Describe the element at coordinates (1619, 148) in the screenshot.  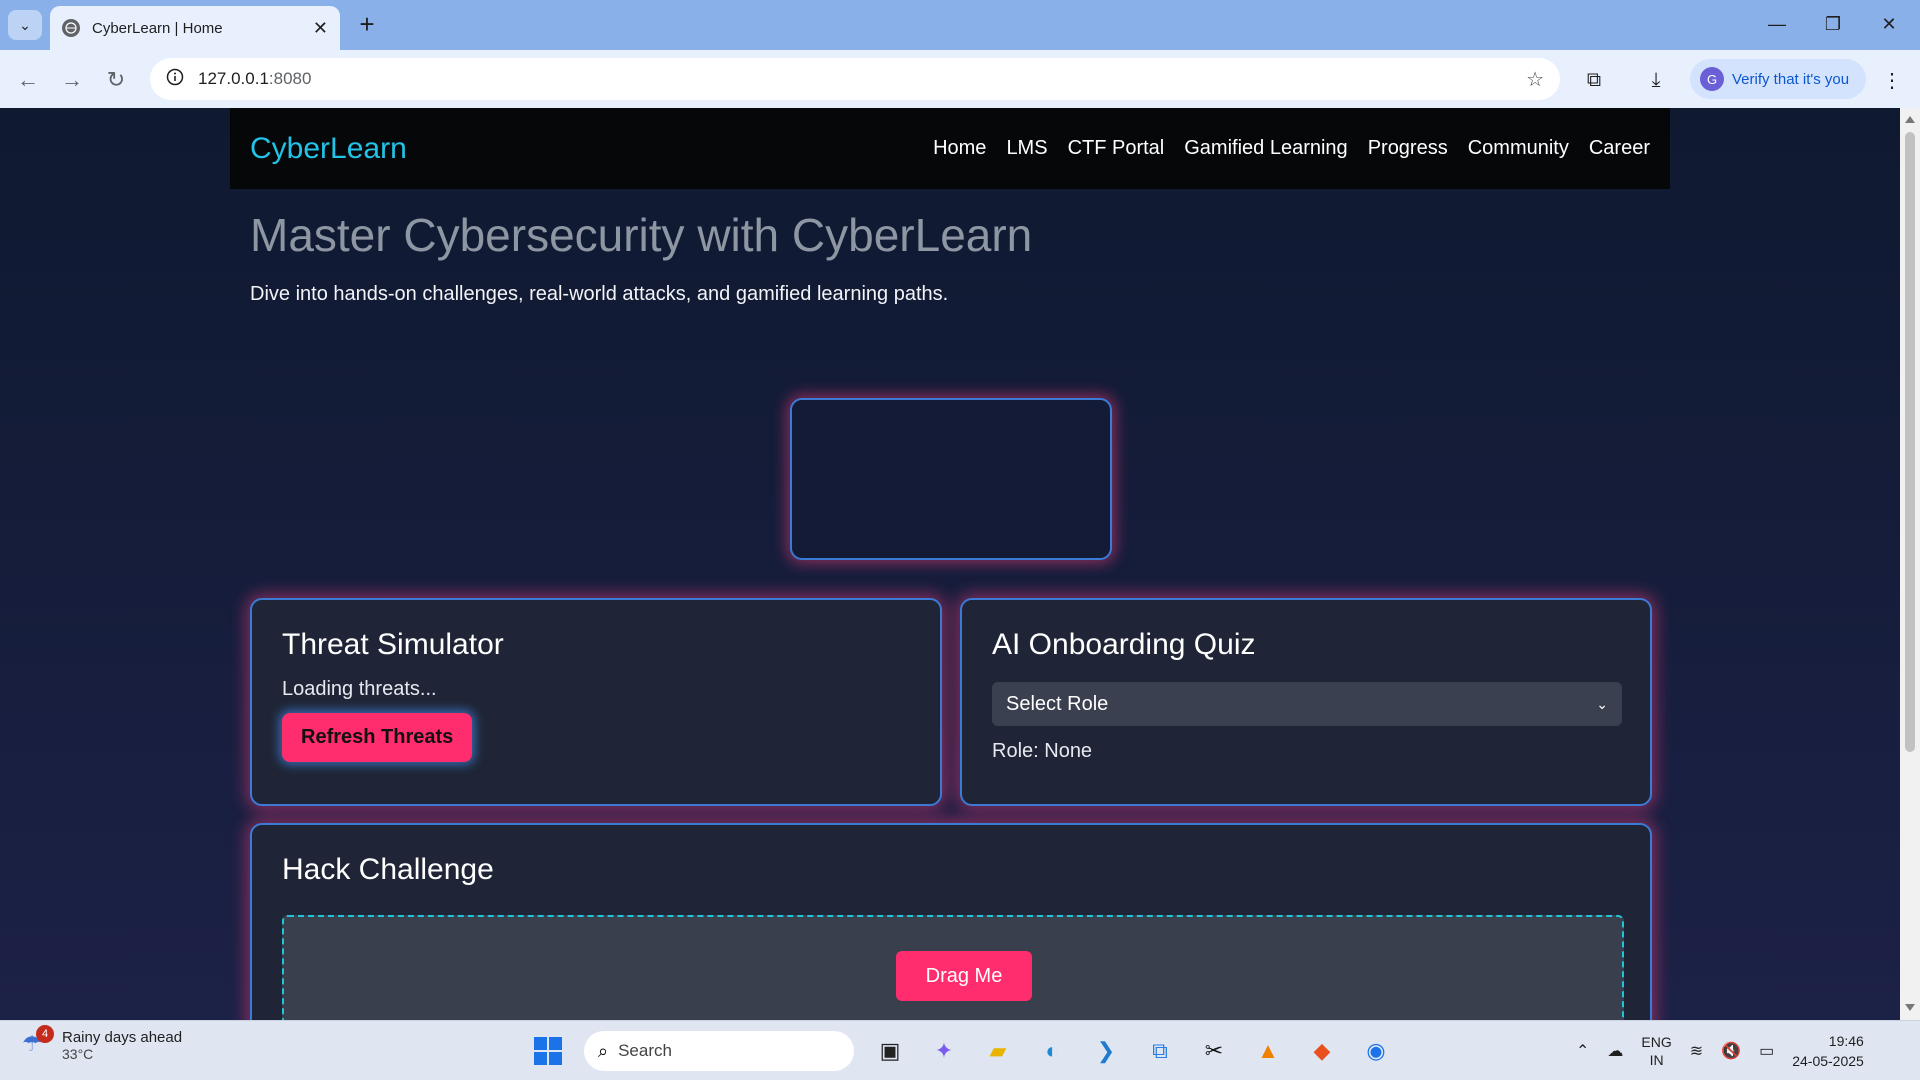
I see `nav-link-career: Career` at that location.